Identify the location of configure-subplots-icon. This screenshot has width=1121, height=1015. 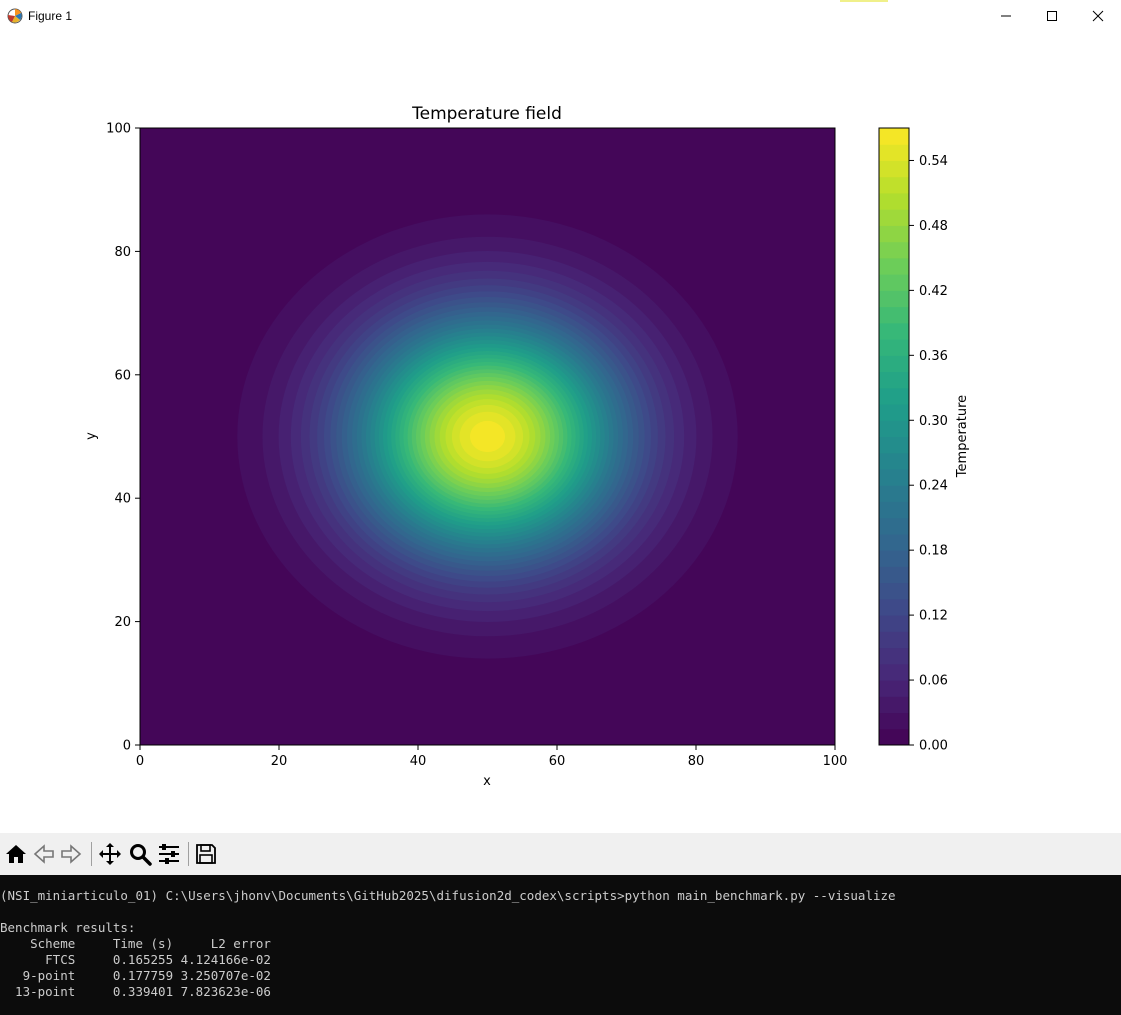
(169, 854).